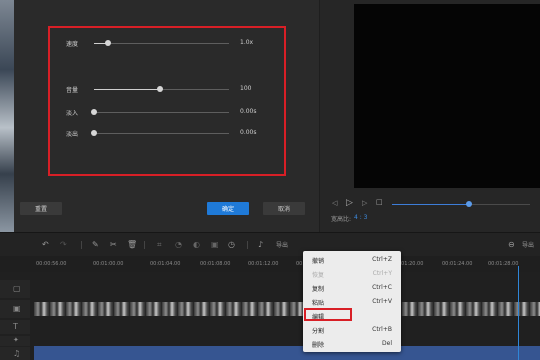  Describe the element at coordinates (247, 42) in the screenshot. I see `speed-value: 1.0x` at that location.